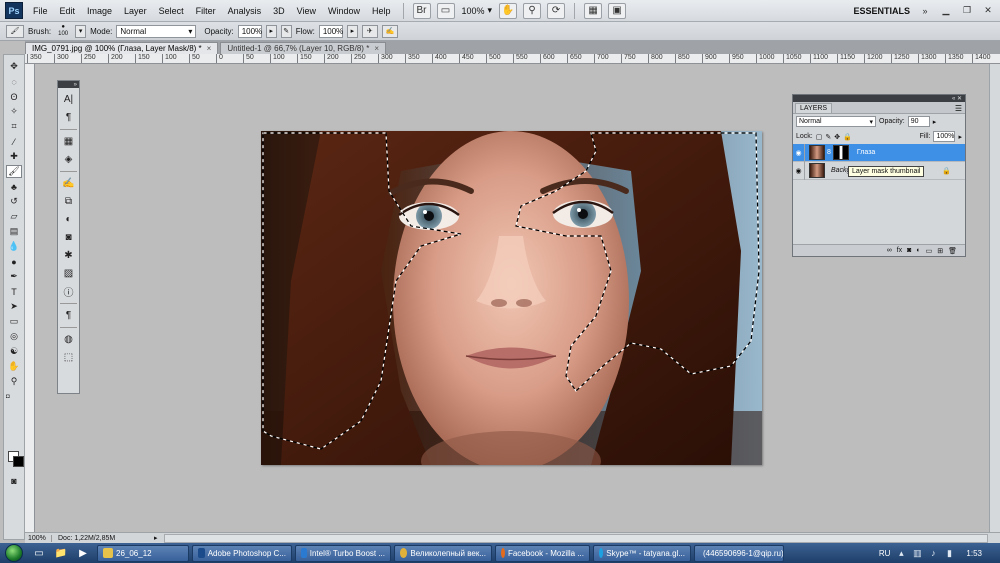  Describe the element at coordinates (39, 553) in the screenshot. I see `show-desktop-icon: ▭` at that location.